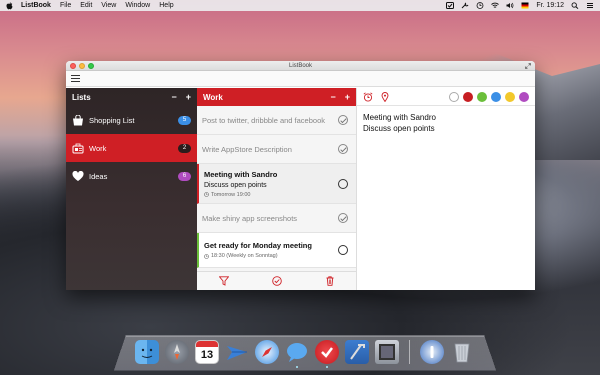 Image resolution: width=600 pixels, height=375 pixels. I want to click on remove-list-button: −, so click(173, 97).